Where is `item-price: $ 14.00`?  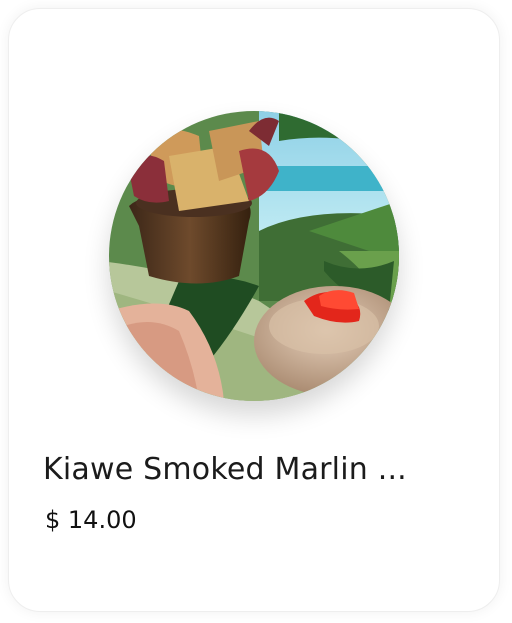 item-price: $ 14.00 is located at coordinates (91, 520).